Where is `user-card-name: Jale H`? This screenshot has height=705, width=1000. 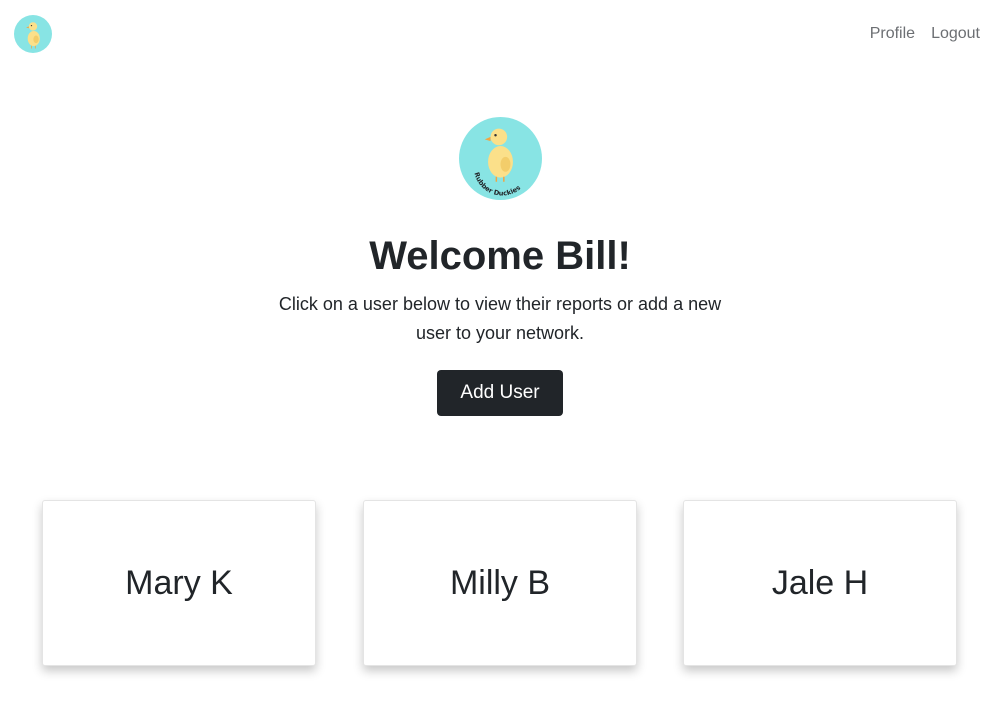 user-card-name: Jale H is located at coordinates (820, 582).